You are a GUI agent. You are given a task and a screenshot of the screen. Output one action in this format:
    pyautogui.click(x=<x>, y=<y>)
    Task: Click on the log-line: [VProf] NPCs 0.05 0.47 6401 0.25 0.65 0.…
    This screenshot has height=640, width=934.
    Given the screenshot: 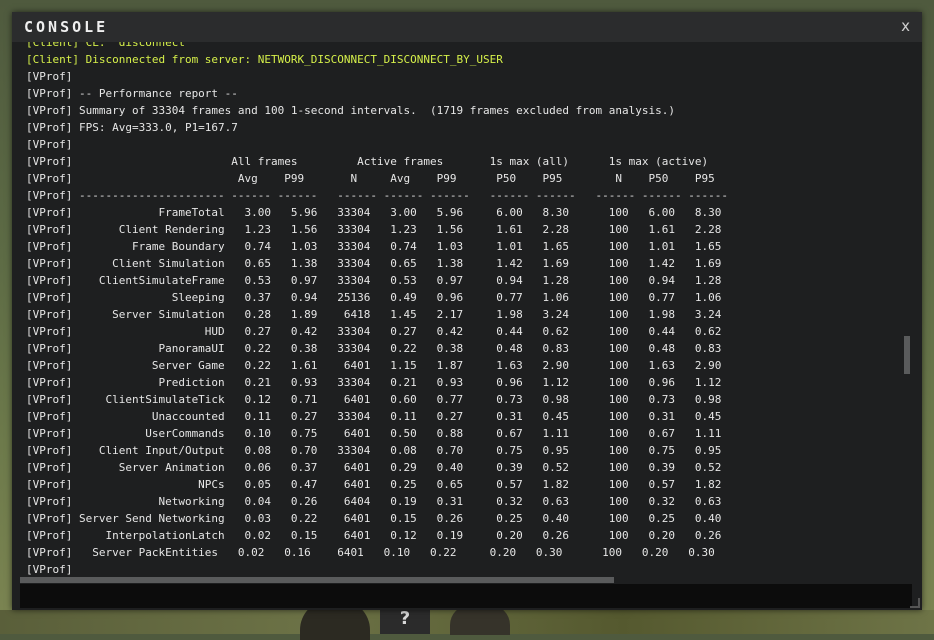 What is the action you would take?
    pyautogui.click(x=374, y=484)
    